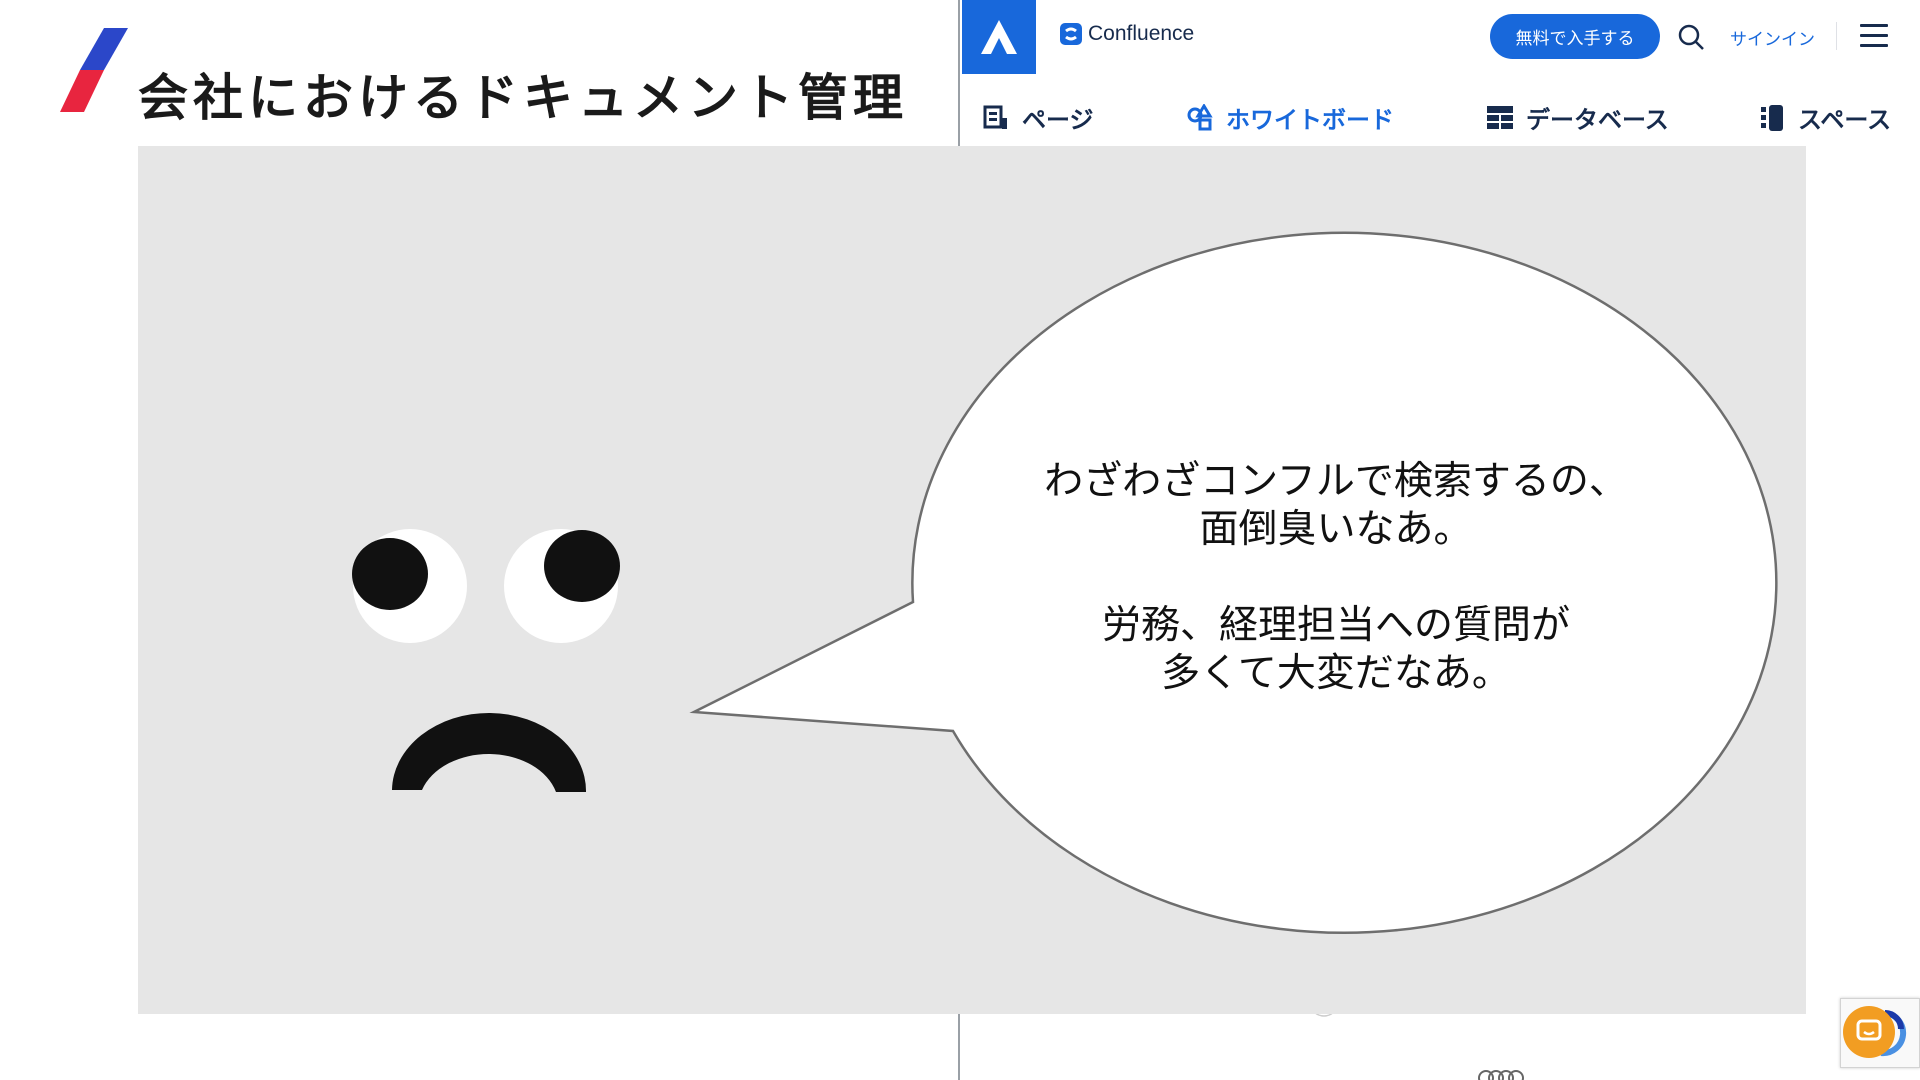  I want to click on nav-item-label: スペース, so click(1845, 120).